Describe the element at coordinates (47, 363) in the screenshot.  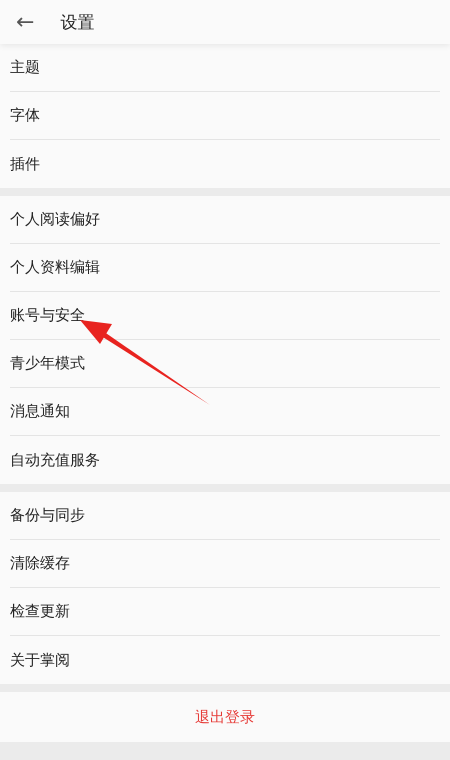
I see `settings-item: 青少年模式` at that location.